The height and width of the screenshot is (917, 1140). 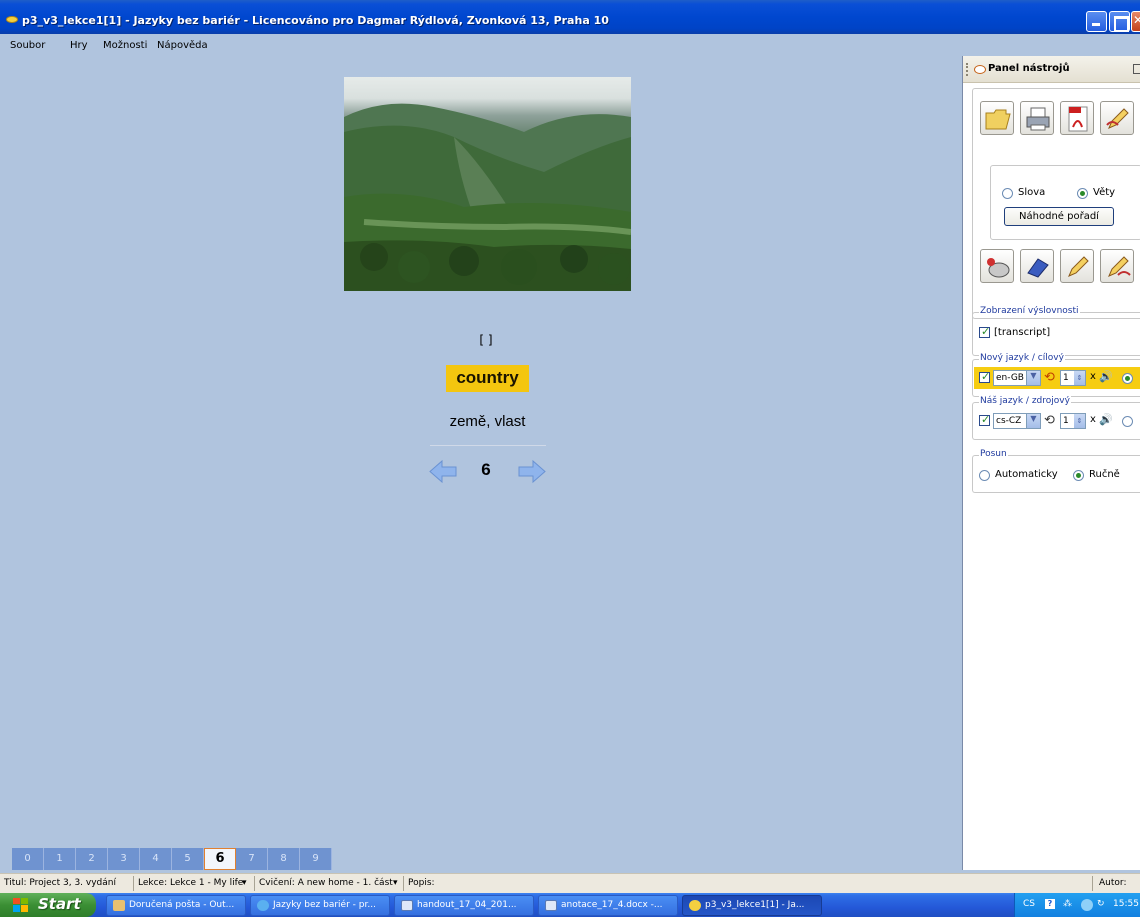 What do you see at coordinates (570, 45) in the screenshot?
I see `menu-bar: Soubor Hry Možnosti Nápověda` at bounding box center [570, 45].